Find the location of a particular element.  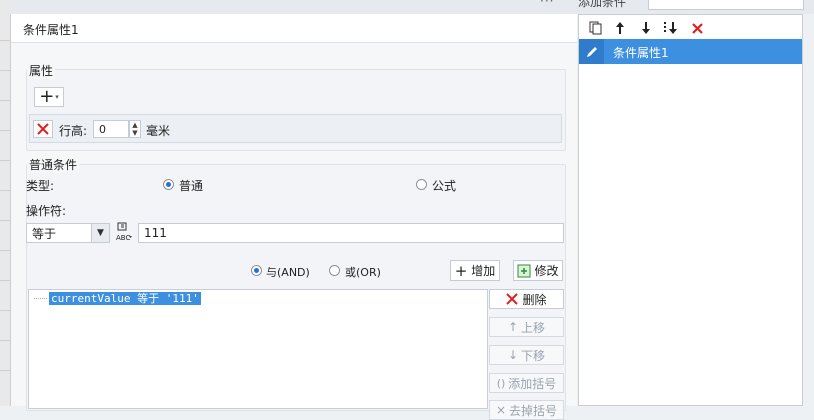

edit-condition-button: 修改 is located at coordinates (538, 270).